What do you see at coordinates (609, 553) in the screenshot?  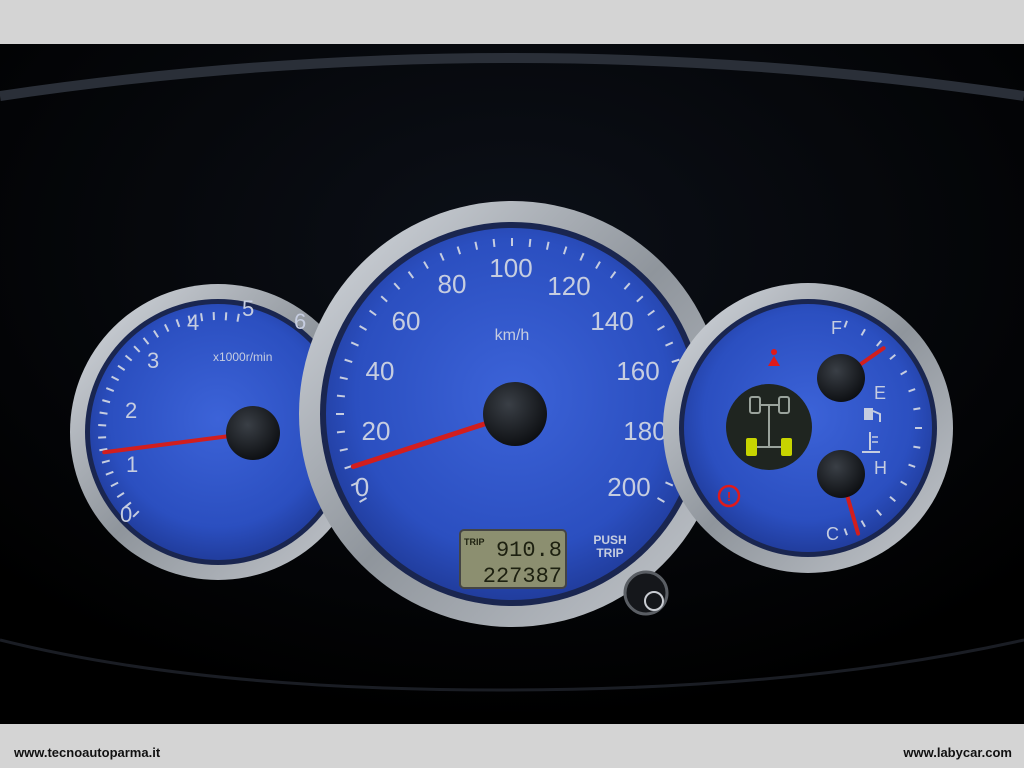 I see `trip-button-label: TRIP` at bounding box center [609, 553].